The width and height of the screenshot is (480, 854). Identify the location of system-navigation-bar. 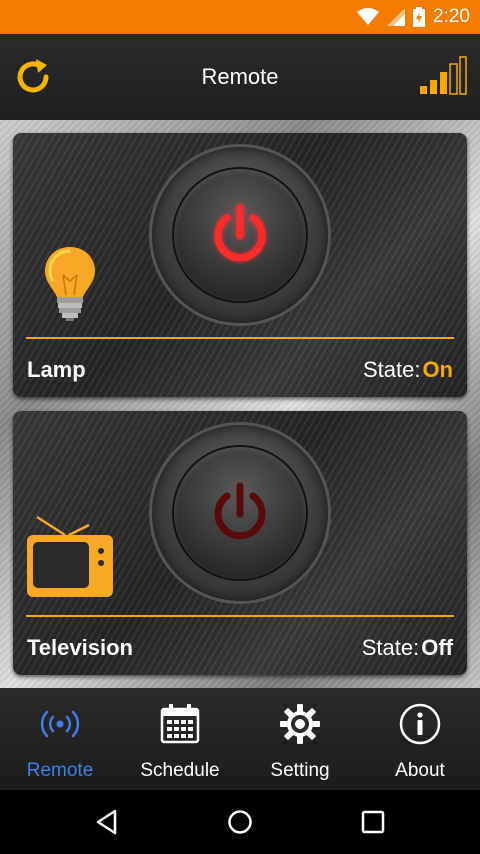
(240, 822).